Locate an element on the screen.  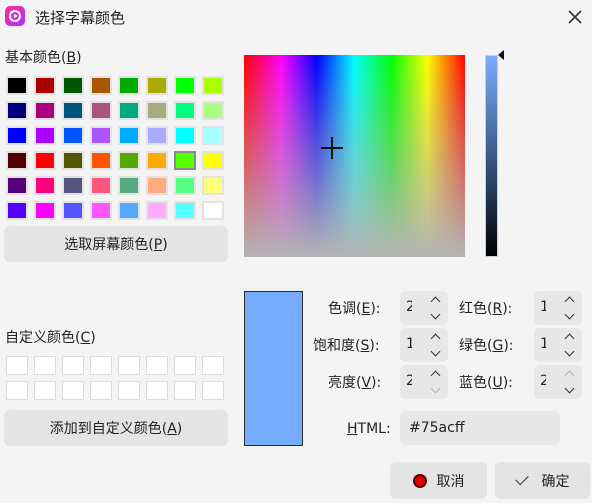
red-value: 1 is located at coordinates (543, 307).